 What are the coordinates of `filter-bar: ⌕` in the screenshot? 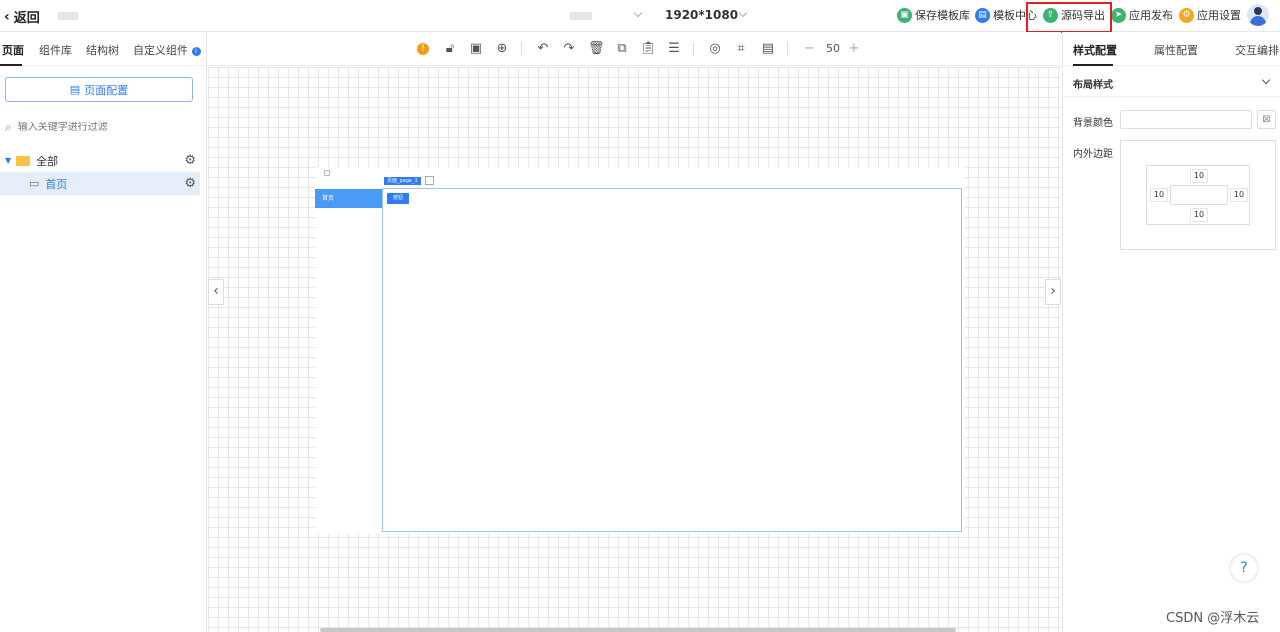 It's located at (91, 127).